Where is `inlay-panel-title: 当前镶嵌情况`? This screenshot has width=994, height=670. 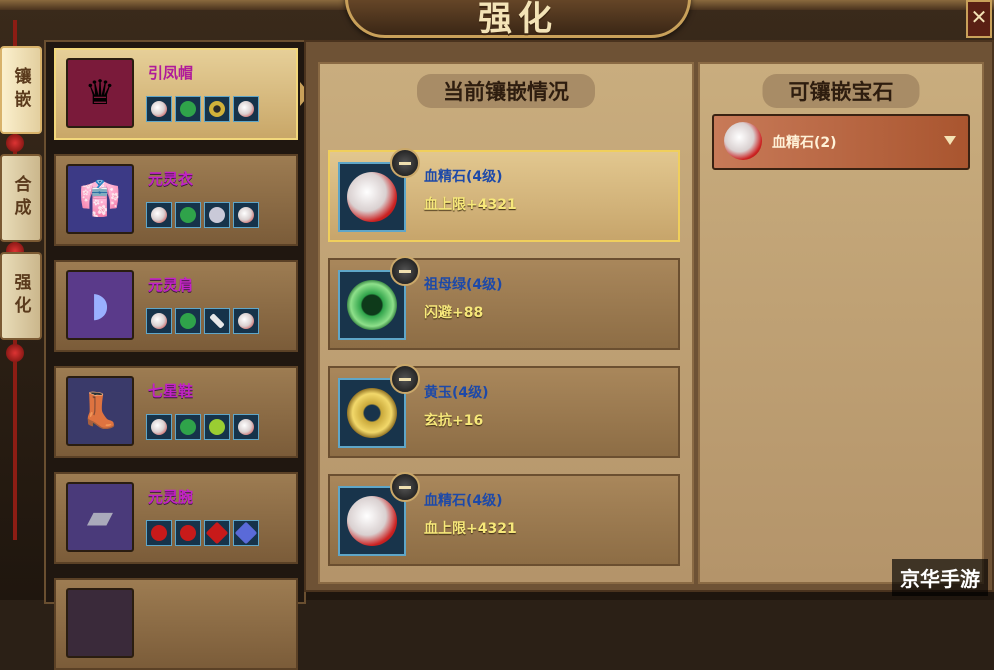
inlay-panel-title: 当前镶嵌情况 is located at coordinates (506, 91).